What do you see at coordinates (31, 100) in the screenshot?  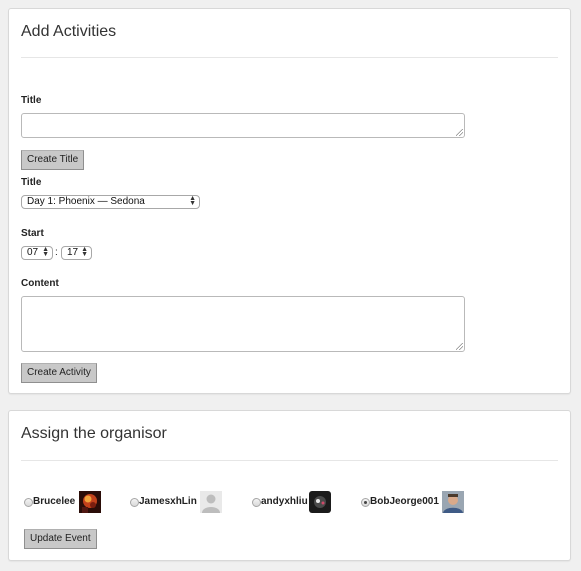 I see `title-label: Title` at bounding box center [31, 100].